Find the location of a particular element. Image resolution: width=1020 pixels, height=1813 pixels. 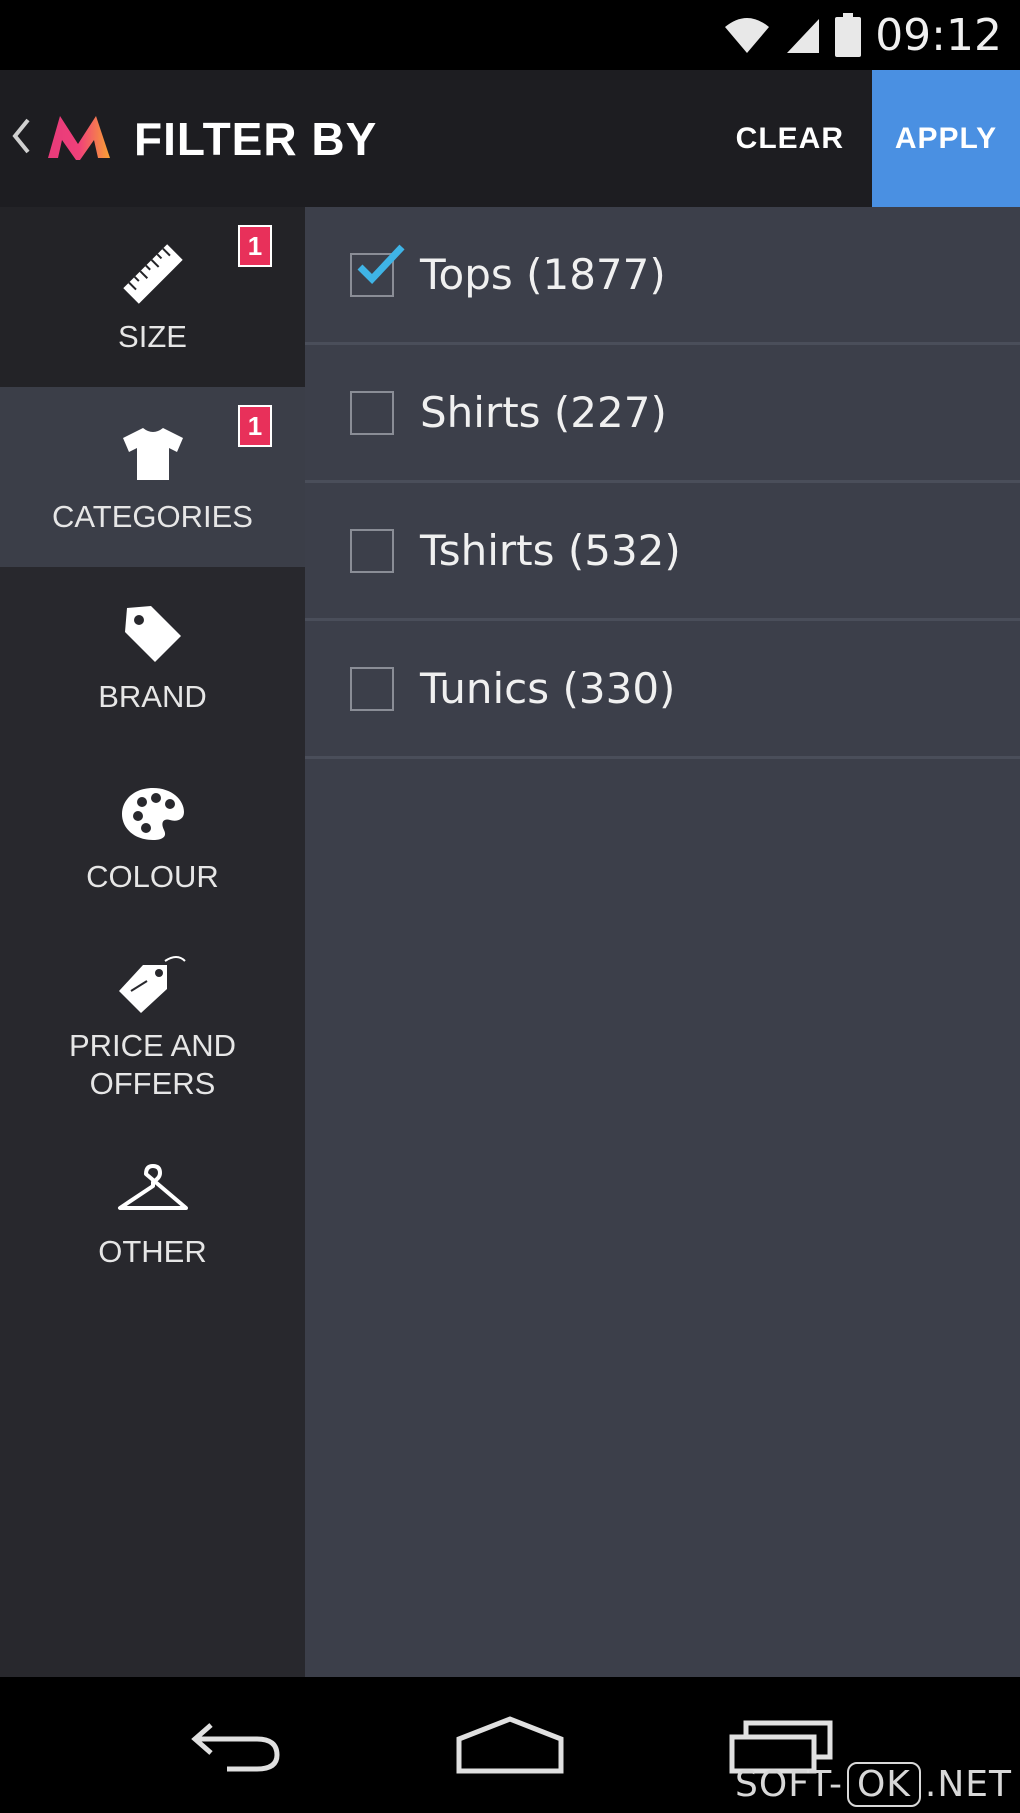

watermark-text-suffix: .NET is located at coordinates (968, 1784).